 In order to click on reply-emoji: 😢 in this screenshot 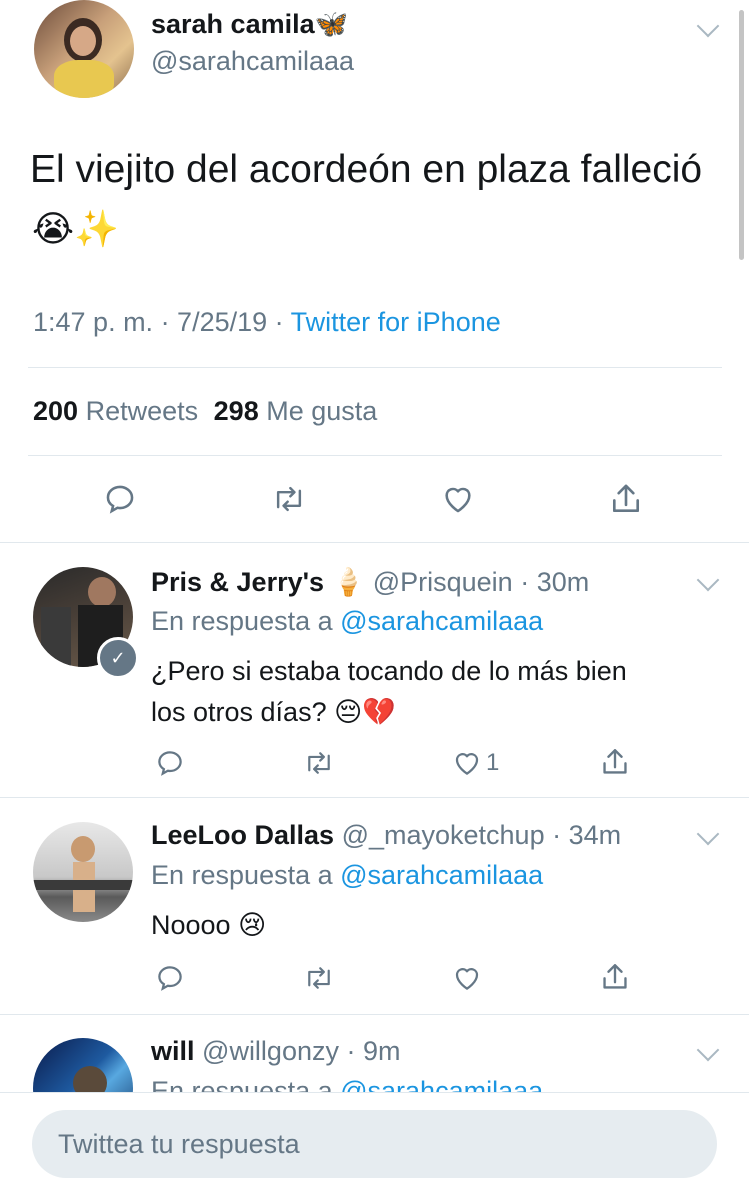, I will do `click(252, 925)`.